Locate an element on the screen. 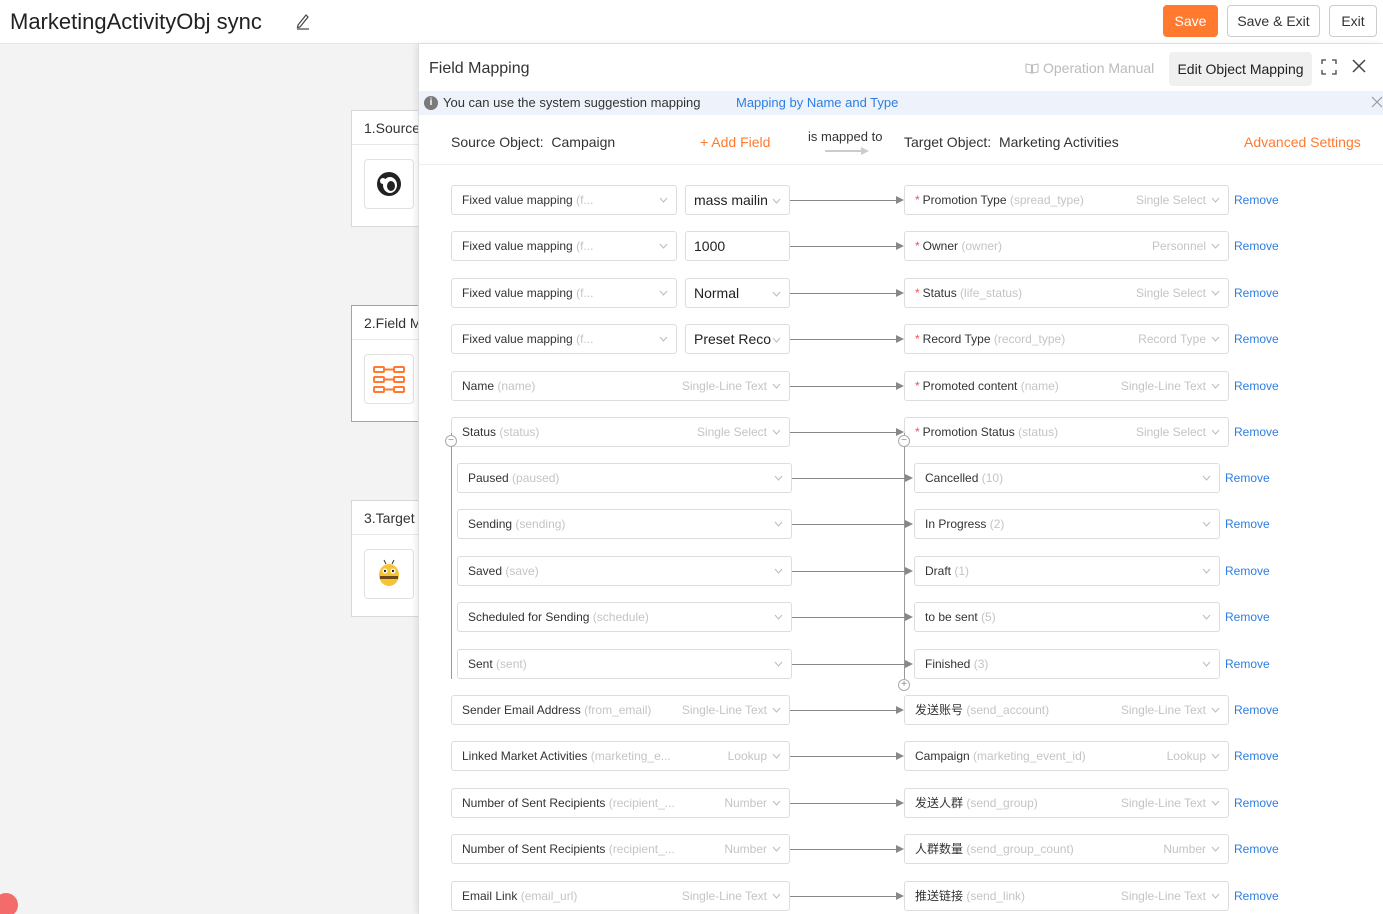 The image size is (1383, 914). close-tip-icon is located at coordinates (1377, 102).